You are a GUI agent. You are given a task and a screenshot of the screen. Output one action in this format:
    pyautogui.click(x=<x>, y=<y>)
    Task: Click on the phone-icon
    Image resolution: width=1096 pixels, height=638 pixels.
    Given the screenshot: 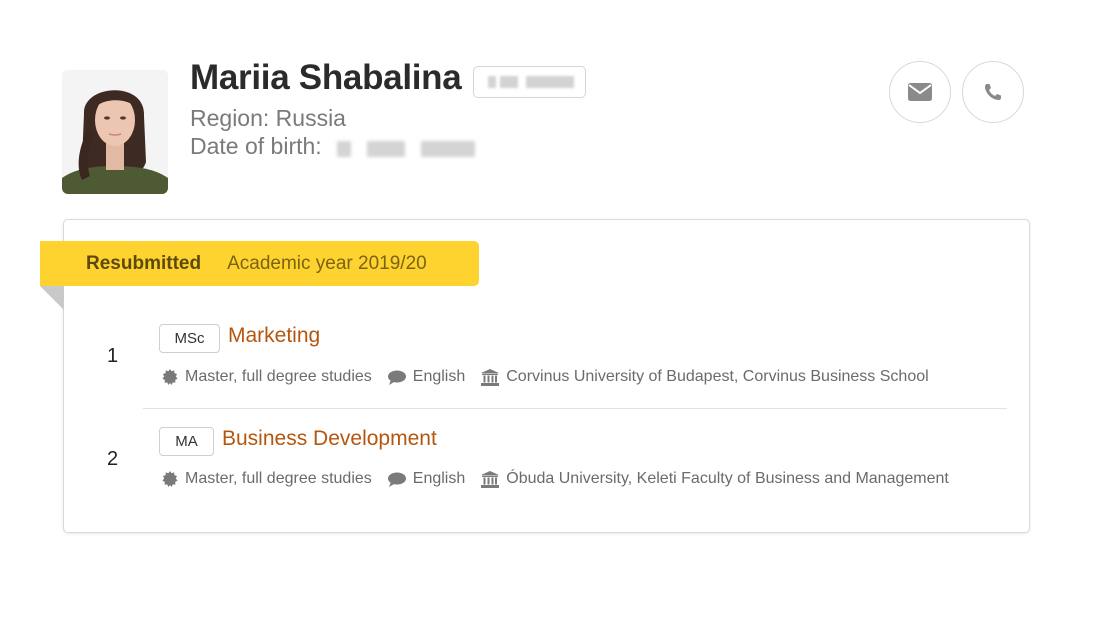 What is the action you would take?
    pyautogui.click(x=993, y=92)
    